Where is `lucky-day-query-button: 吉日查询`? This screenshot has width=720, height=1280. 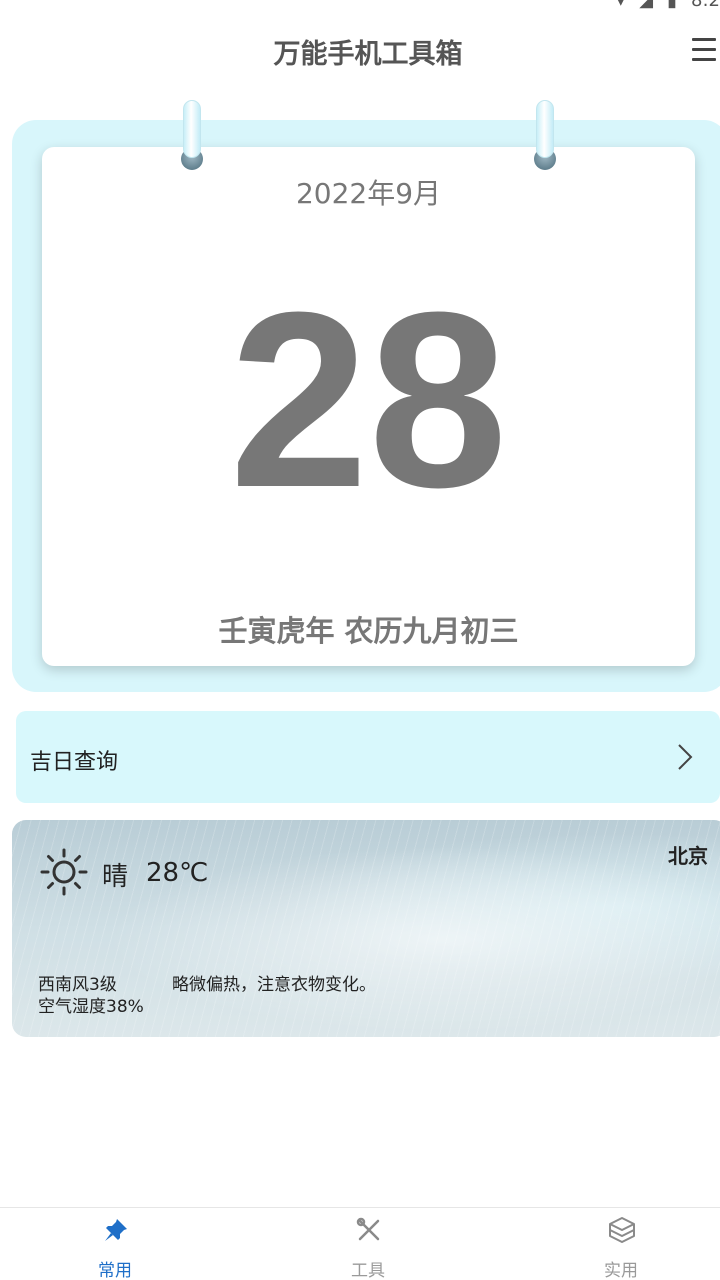 lucky-day-query-button: 吉日查询 is located at coordinates (368, 757).